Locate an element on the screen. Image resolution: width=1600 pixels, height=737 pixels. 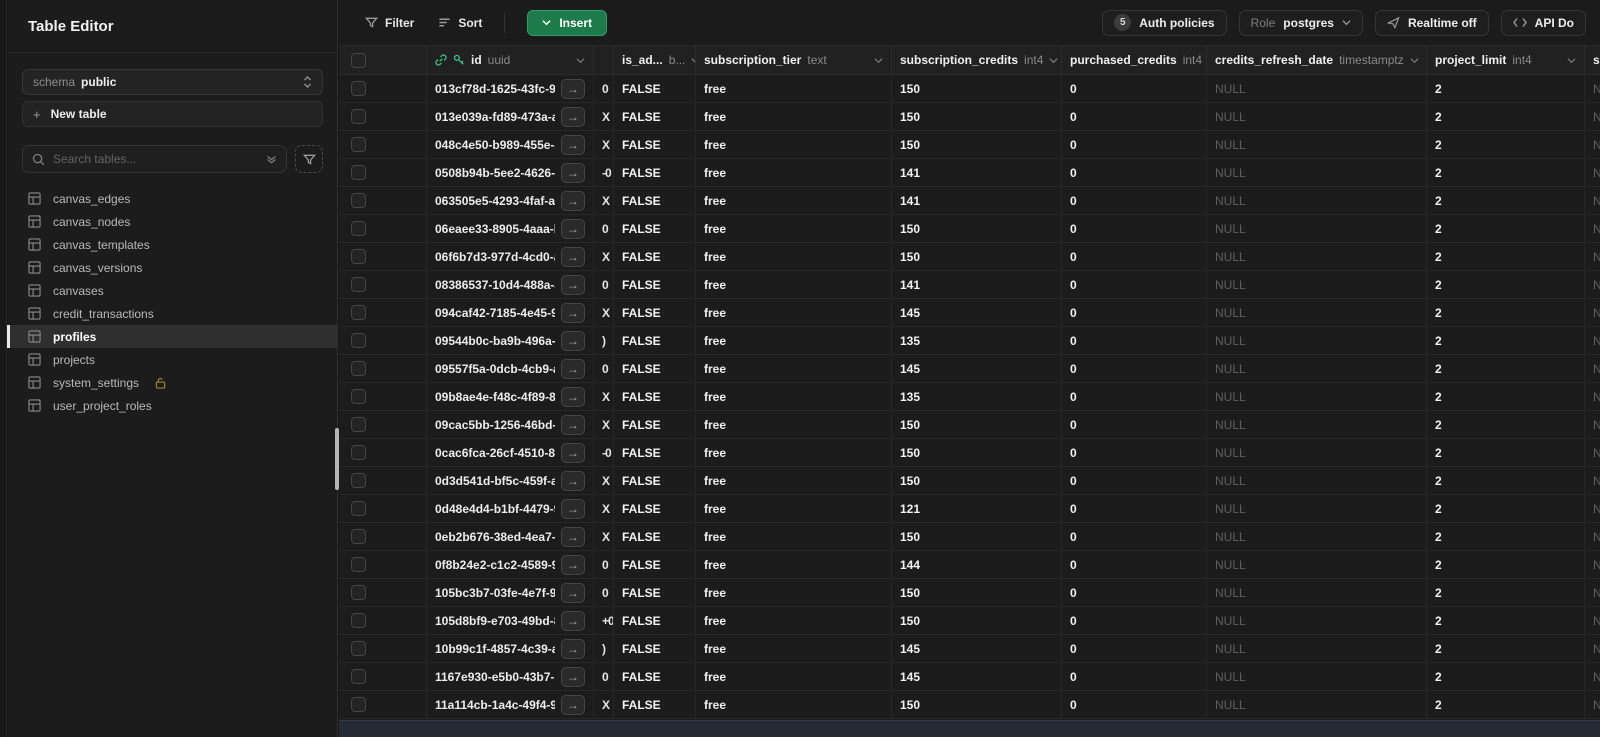
cell-subscription-credits: 144 is located at coordinates (977, 564).